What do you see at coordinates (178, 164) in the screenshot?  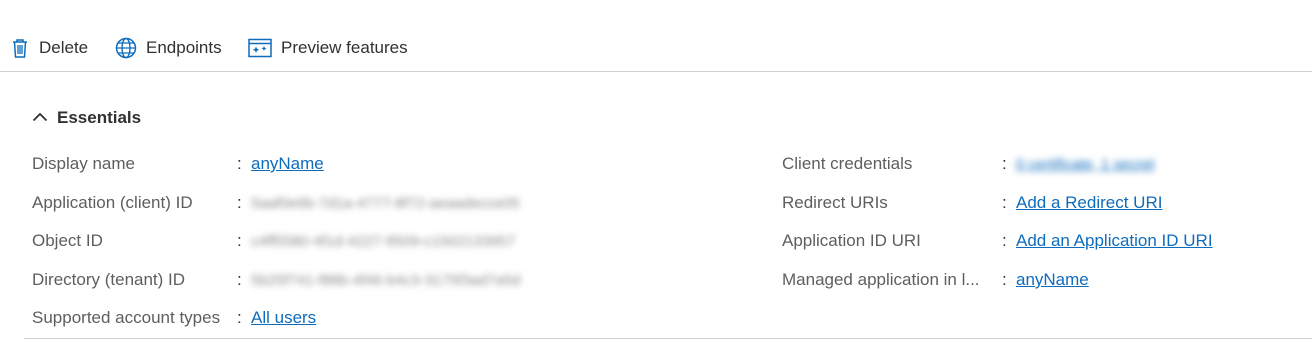 I see `property-row-display-name: Display name : anyName` at bounding box center [178, 164].